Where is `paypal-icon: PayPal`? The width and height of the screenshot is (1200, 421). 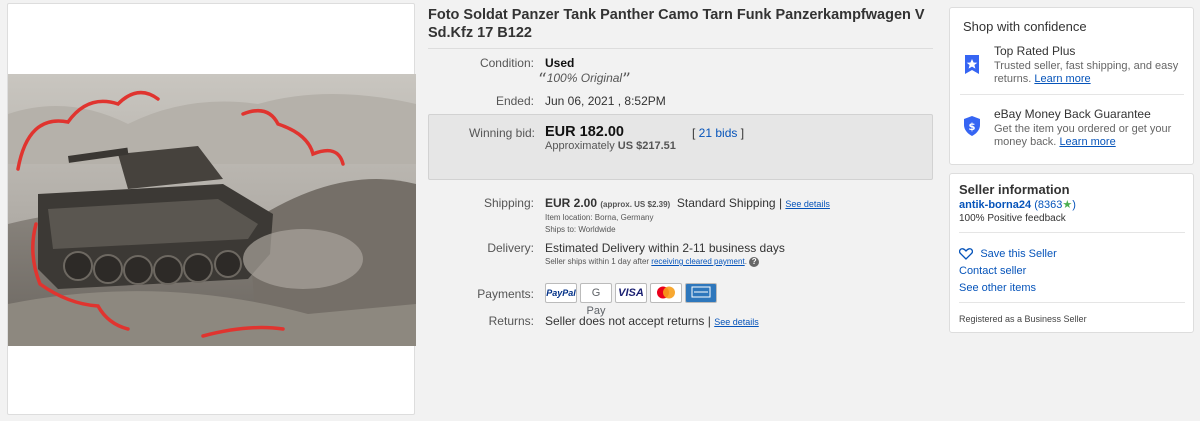 paypal-icon: PayPal is located at coordinates (561, 293).